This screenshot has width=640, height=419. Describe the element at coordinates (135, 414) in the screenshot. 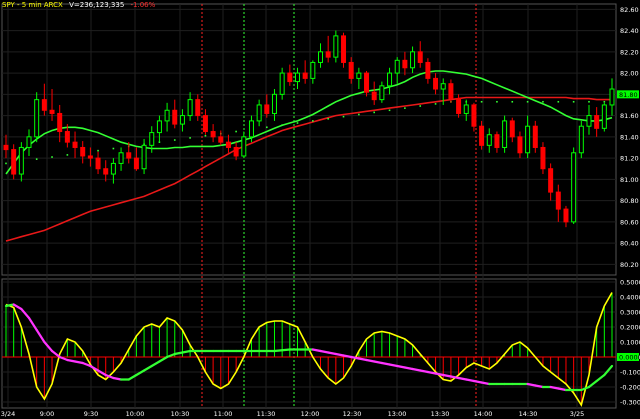

I see `time-tick-label: 10:00` at that location.